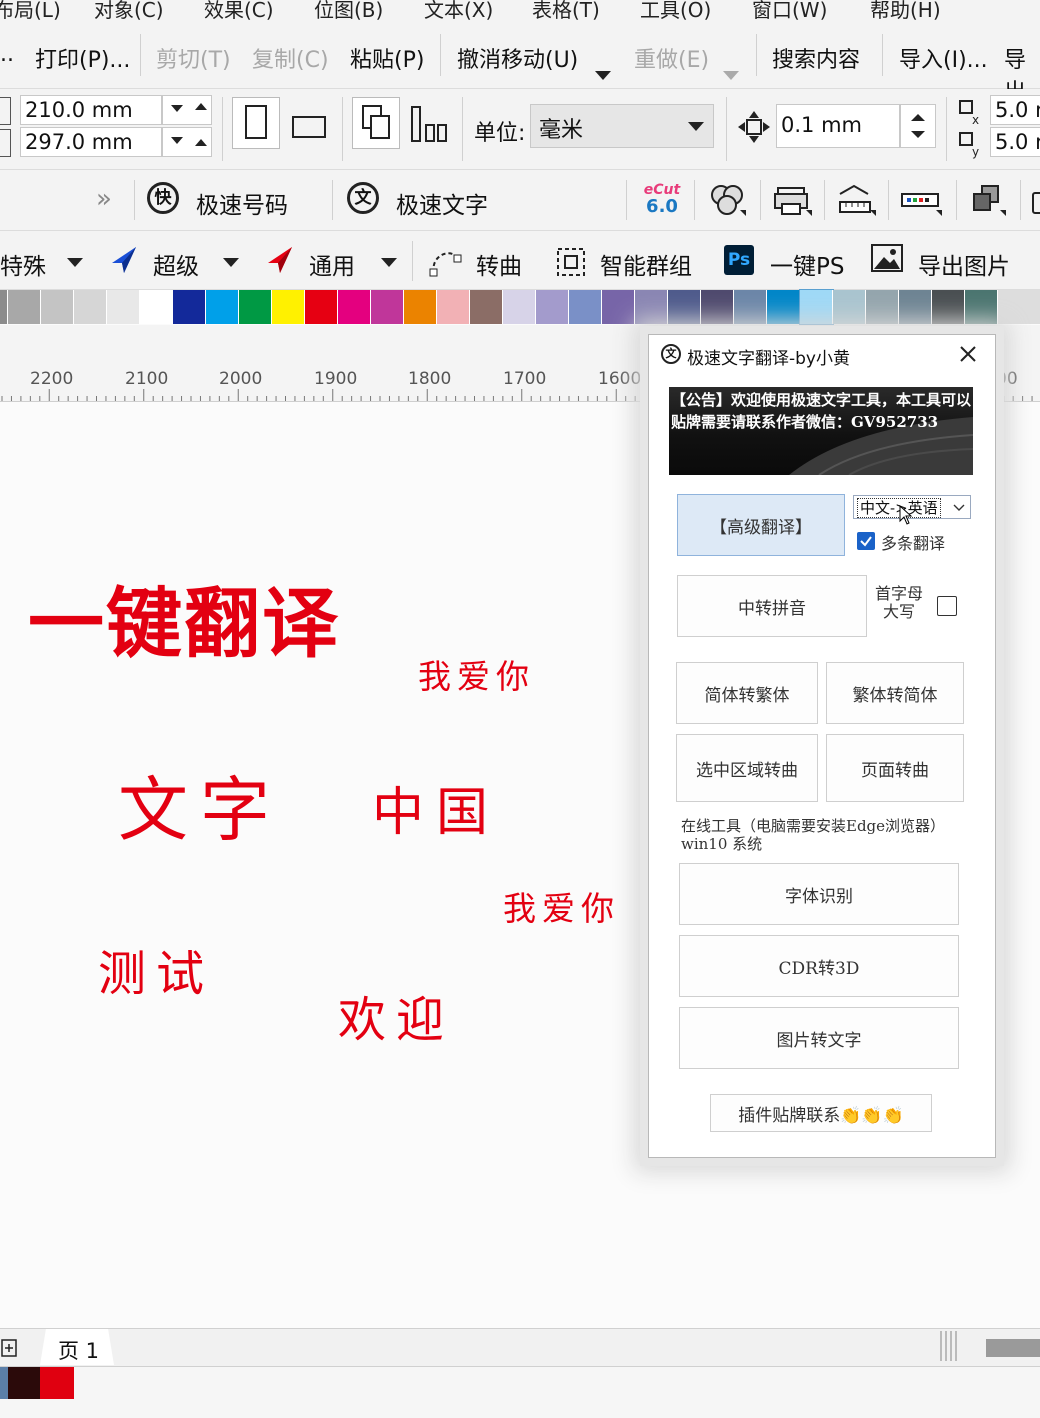  I want to click on copy-button: 复制(C), so click(290, 58).